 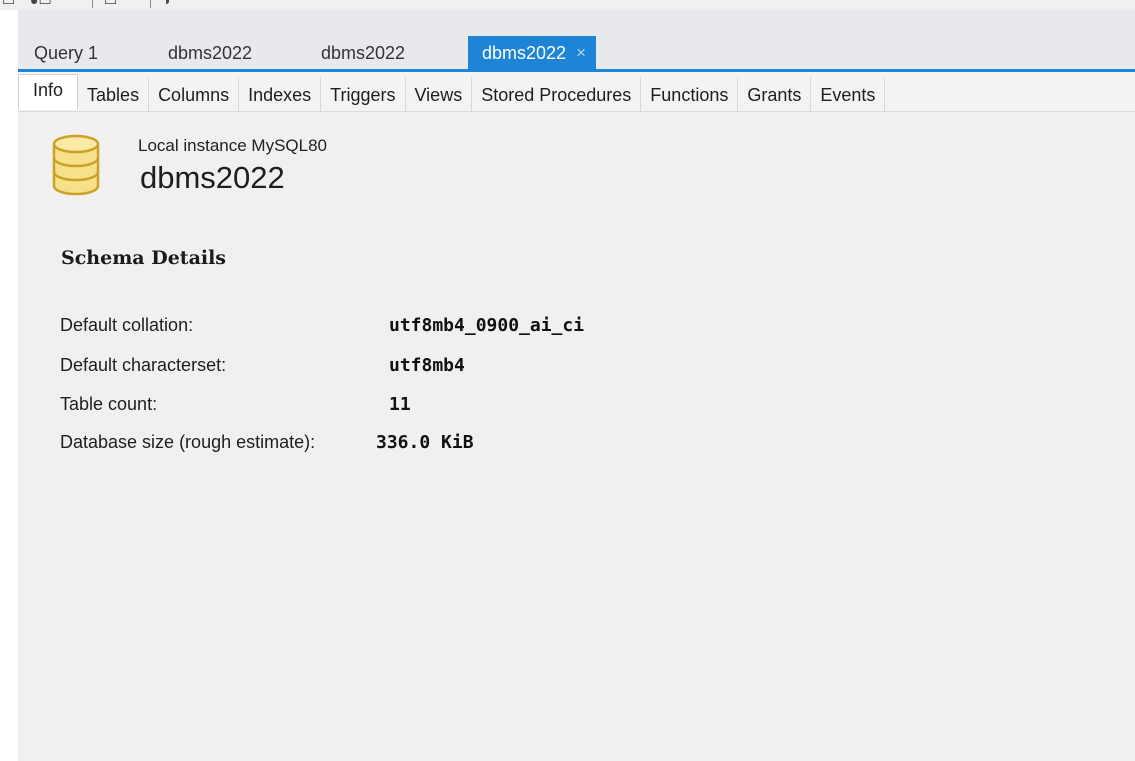 I want to click on tab-label: Tables, so click(x=113, y=95).